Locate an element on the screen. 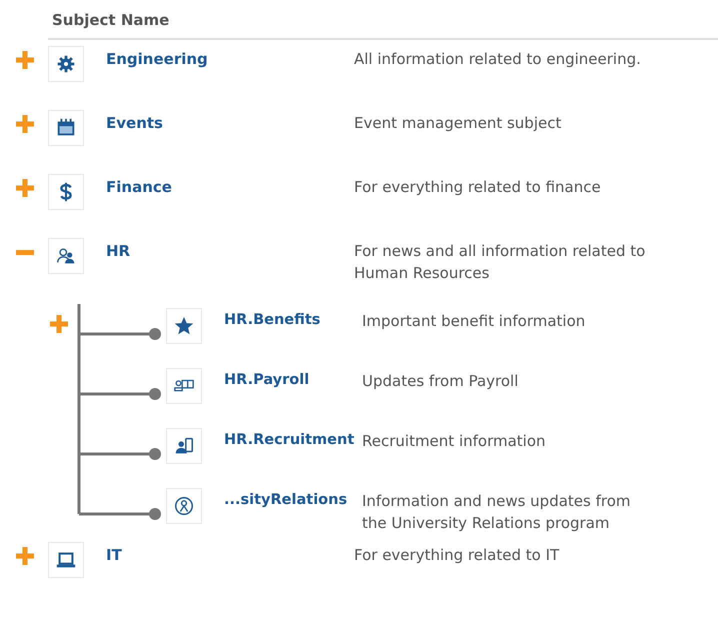  subject-description: For everything related to IT is located at coordinates (457, 555).